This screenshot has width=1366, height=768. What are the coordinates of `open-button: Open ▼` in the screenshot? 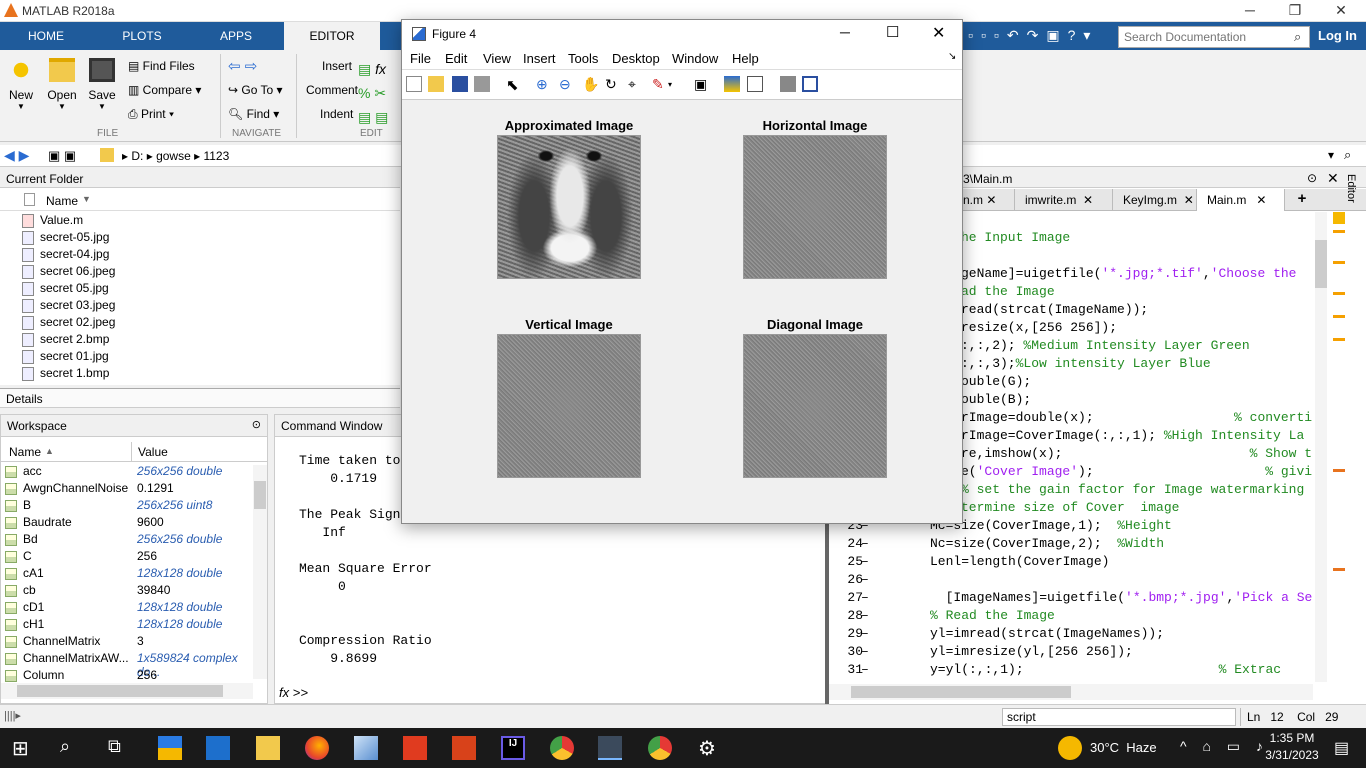 It's located at (62, 84).